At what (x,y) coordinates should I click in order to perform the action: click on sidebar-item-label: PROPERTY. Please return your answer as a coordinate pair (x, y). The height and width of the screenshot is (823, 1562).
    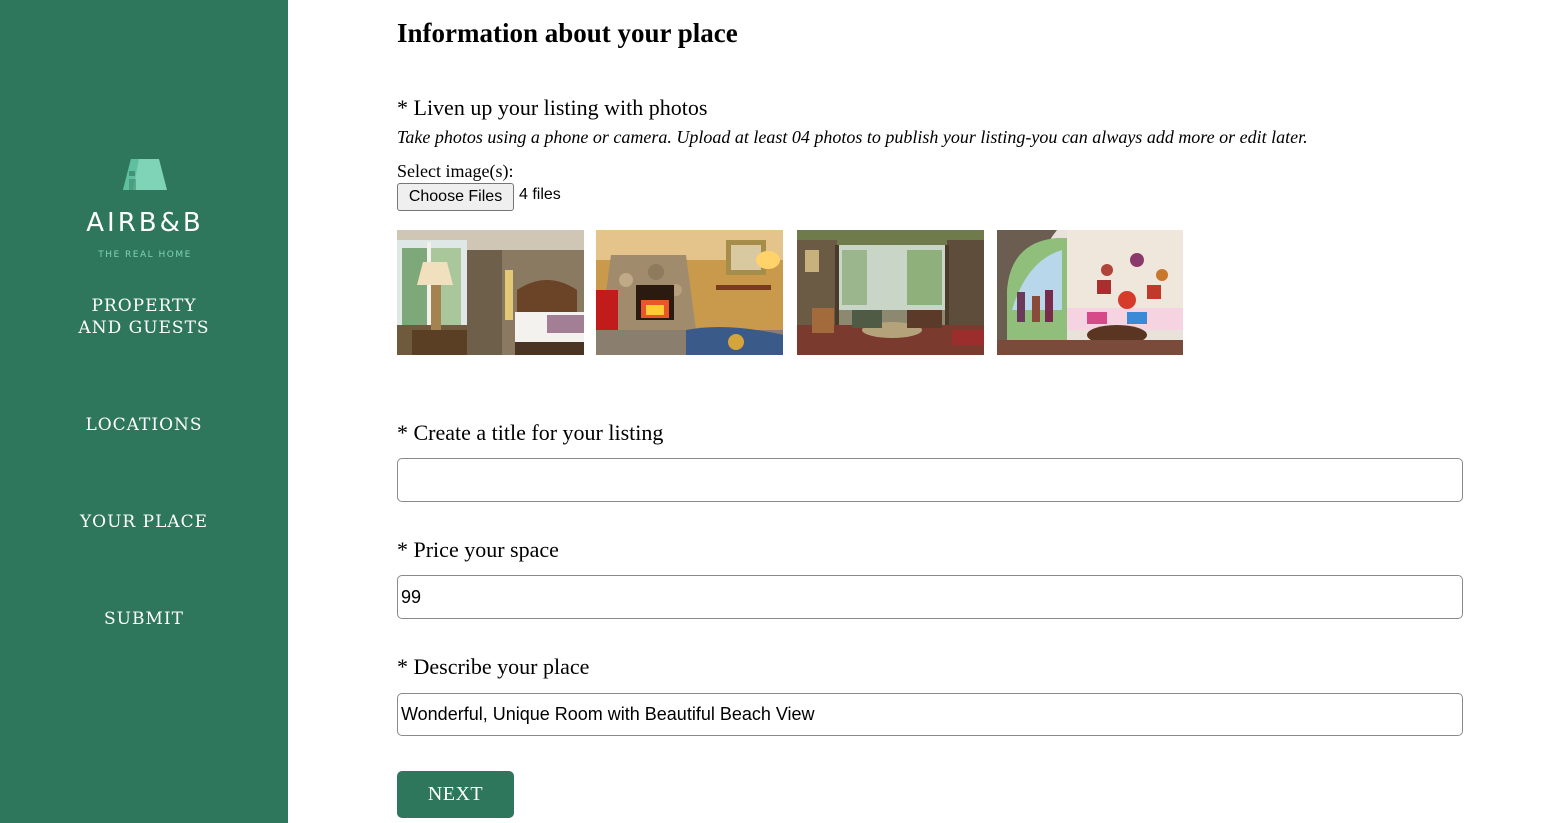
    Looking at the image, I should click on (144, 306).